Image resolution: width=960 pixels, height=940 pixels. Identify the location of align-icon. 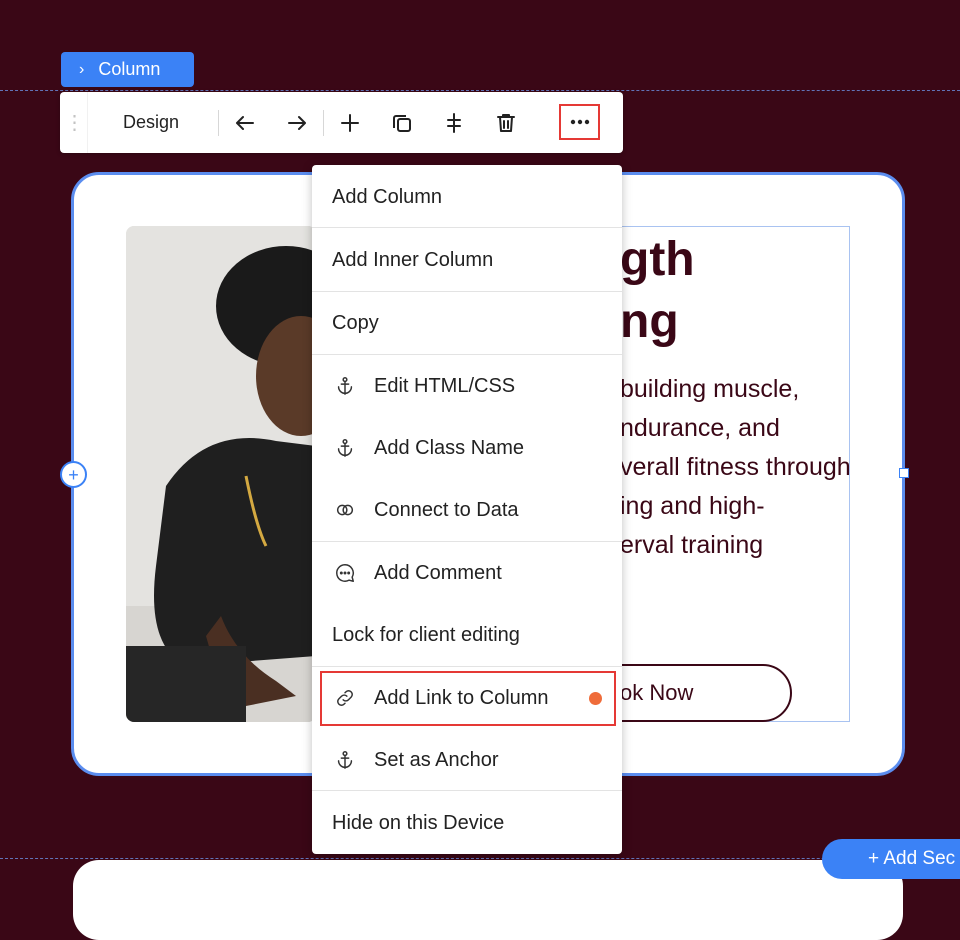
(454, 122).